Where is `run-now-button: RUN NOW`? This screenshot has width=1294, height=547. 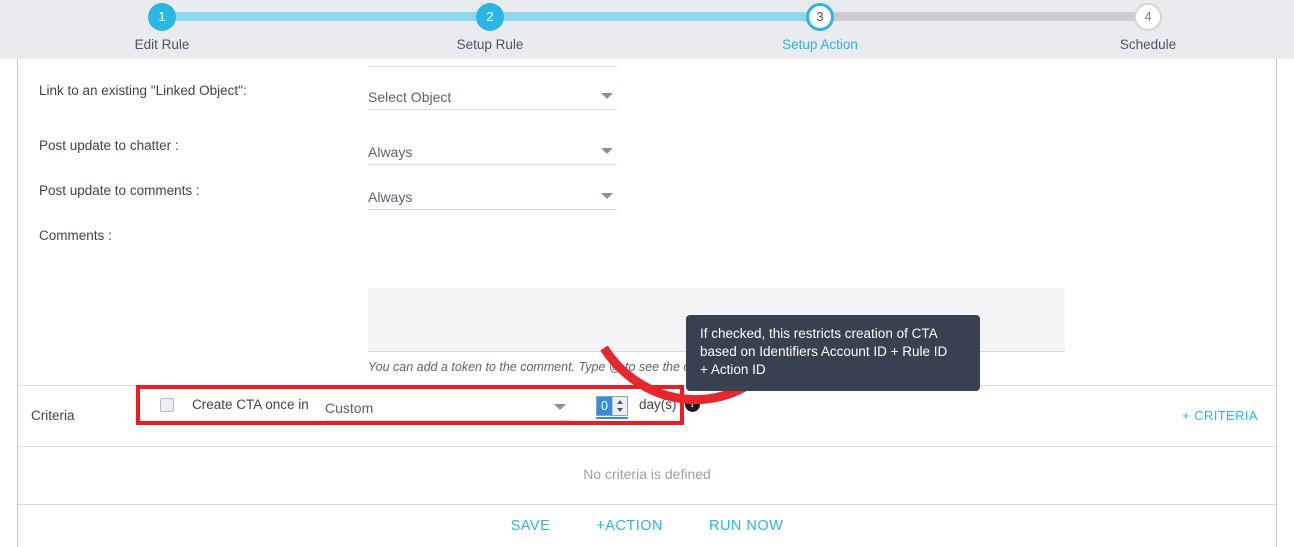
run-now-button: RUN NOW is located at coordinates (746, 526).